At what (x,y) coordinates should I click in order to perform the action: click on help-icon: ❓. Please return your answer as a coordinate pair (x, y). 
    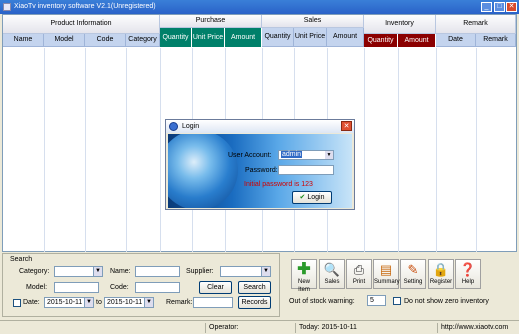
    Looking at the image, I should click on (468, 269).